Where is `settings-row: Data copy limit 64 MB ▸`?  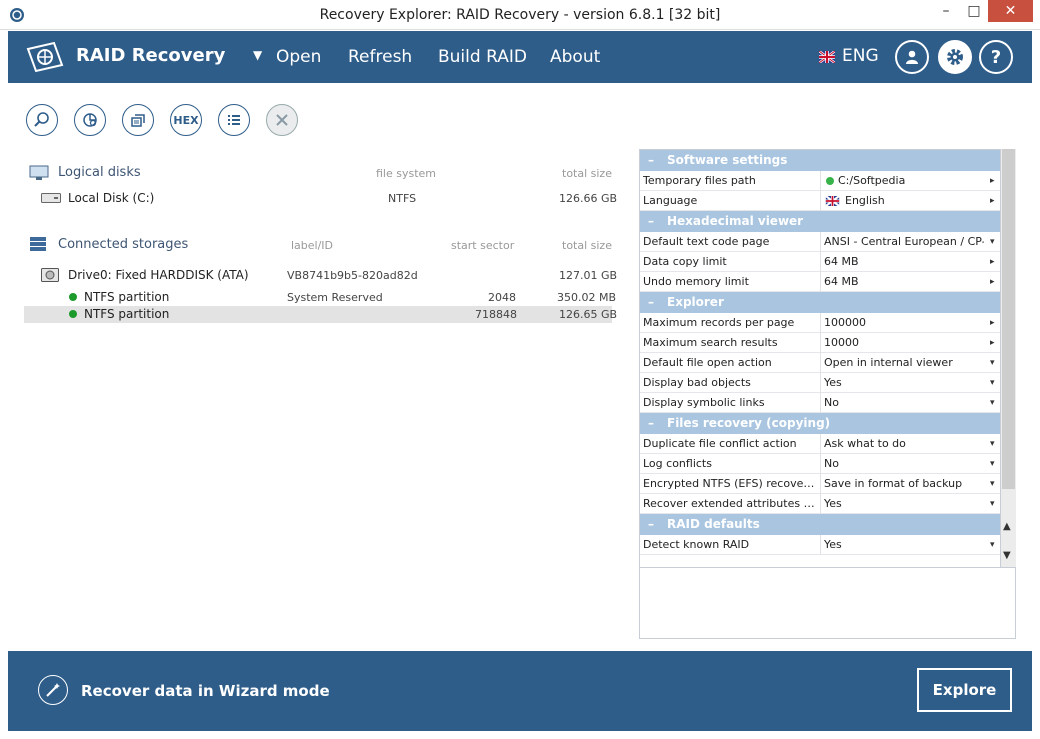
settings-row: Data copy limit 64 MB ▸ is located at coordinates (820, 262).